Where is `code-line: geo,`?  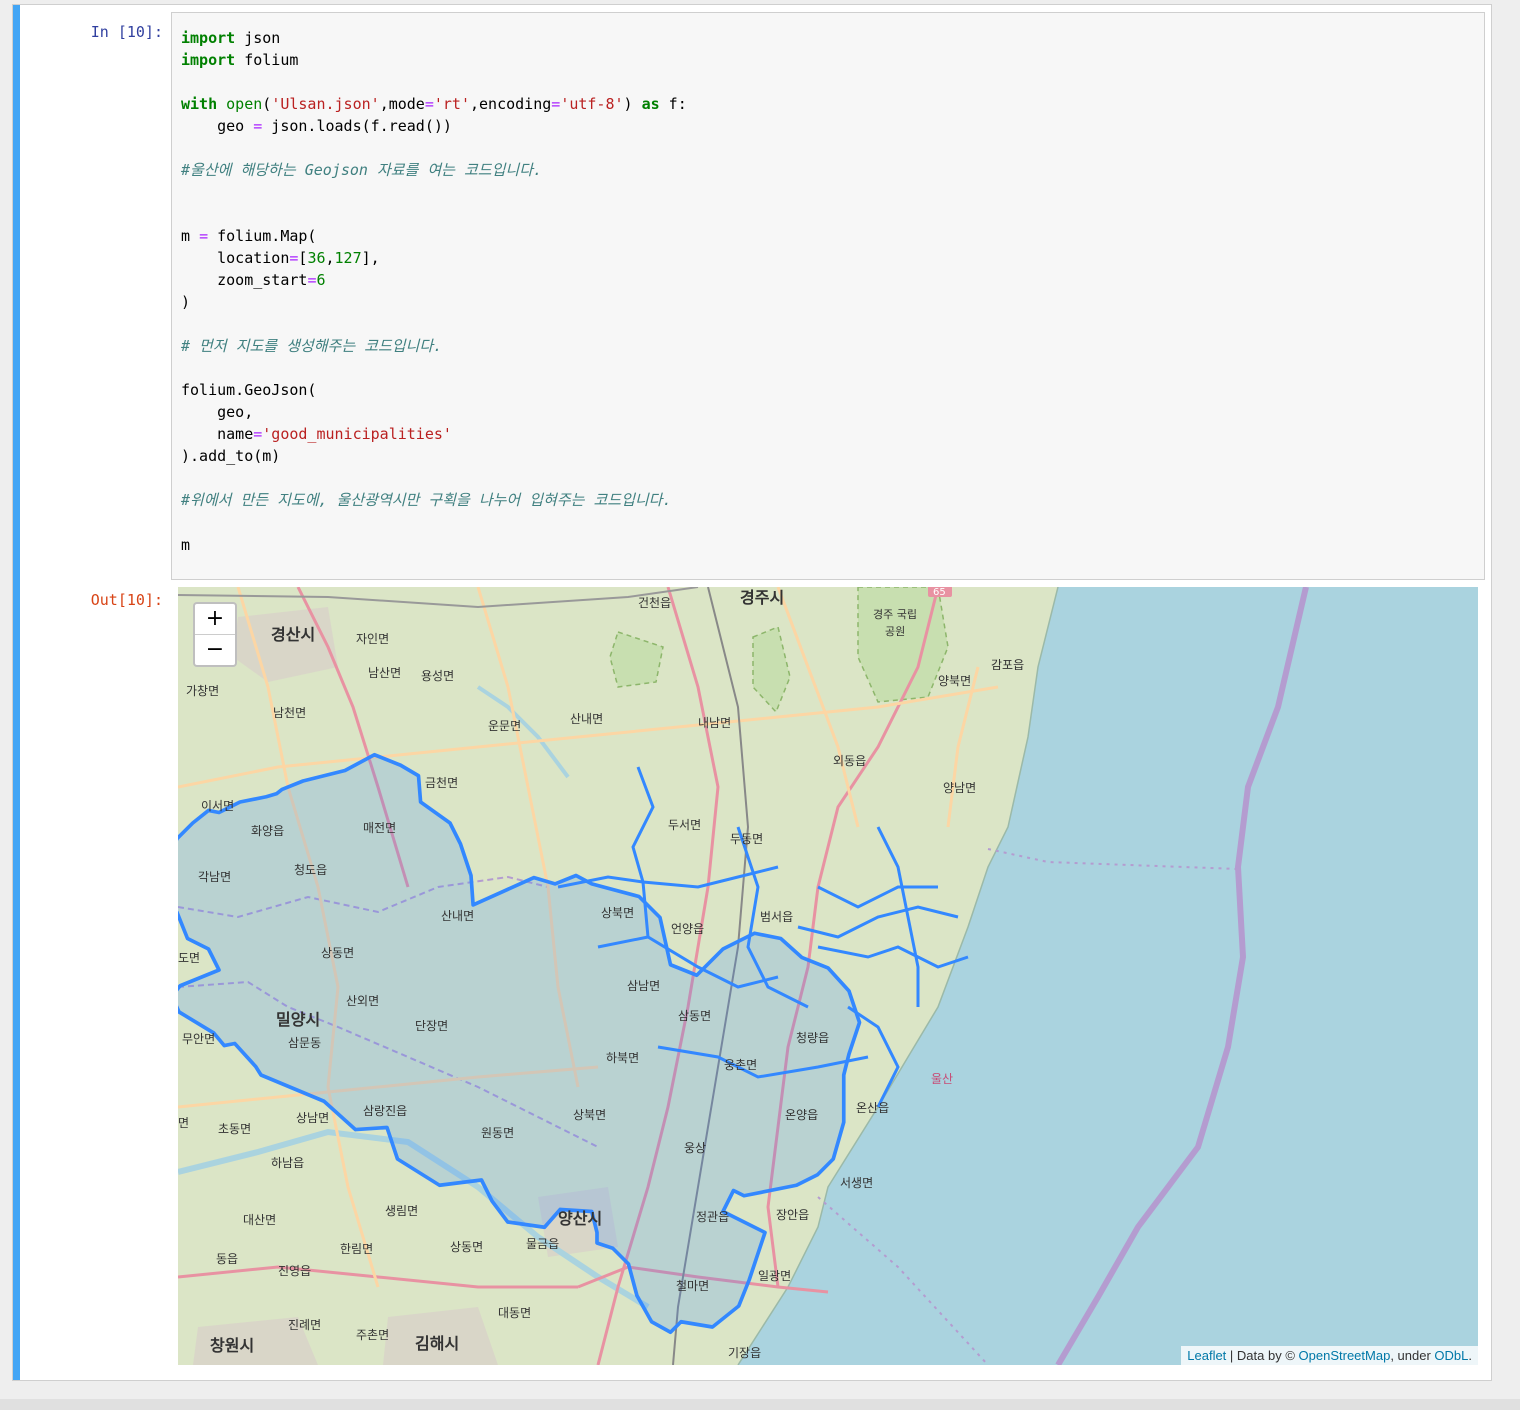 code-line: geo, is located at coordinates (217, 412).